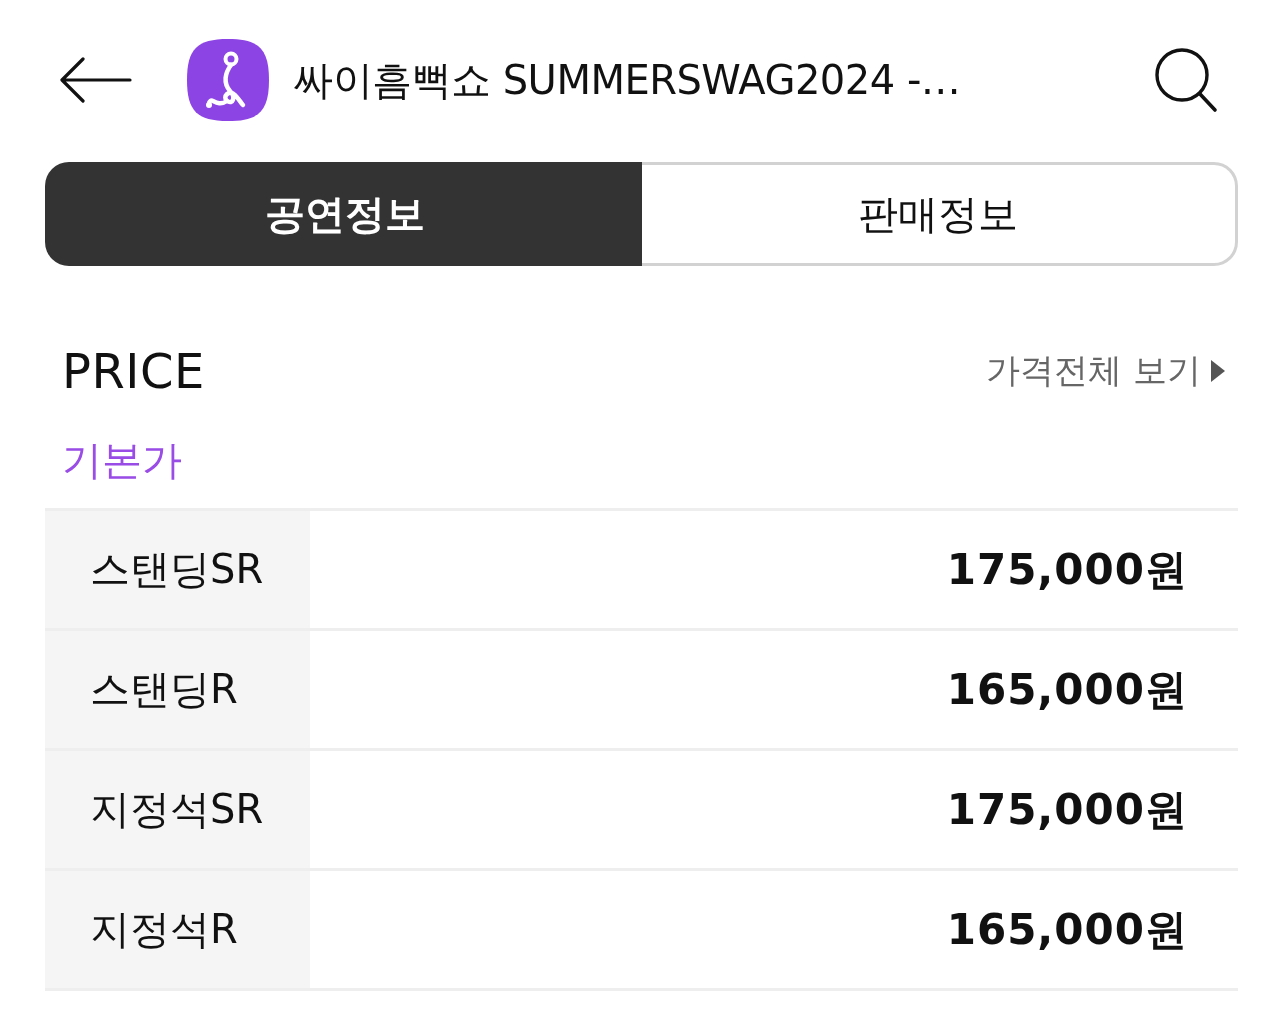  What do you see at coordinates (164, 689) in the screenshot?
I see `seat-name: 스탠딩R` at bounding box center [164, 689].